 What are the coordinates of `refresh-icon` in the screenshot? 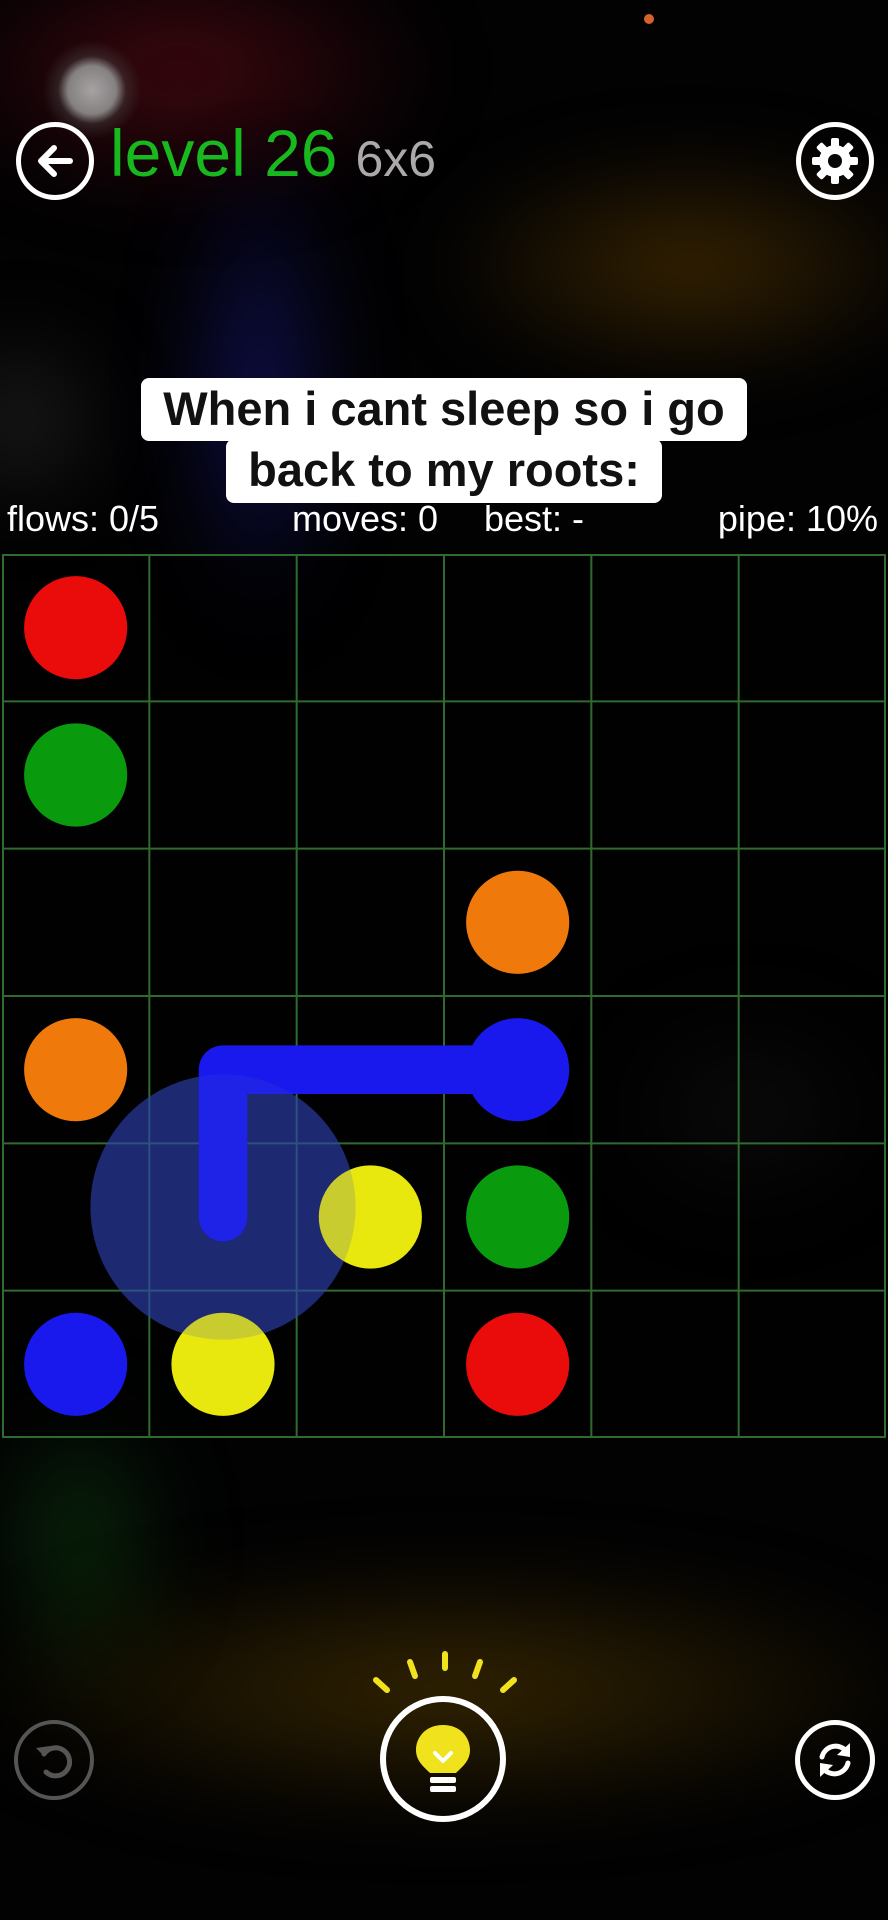 It's located at (835, 1760).